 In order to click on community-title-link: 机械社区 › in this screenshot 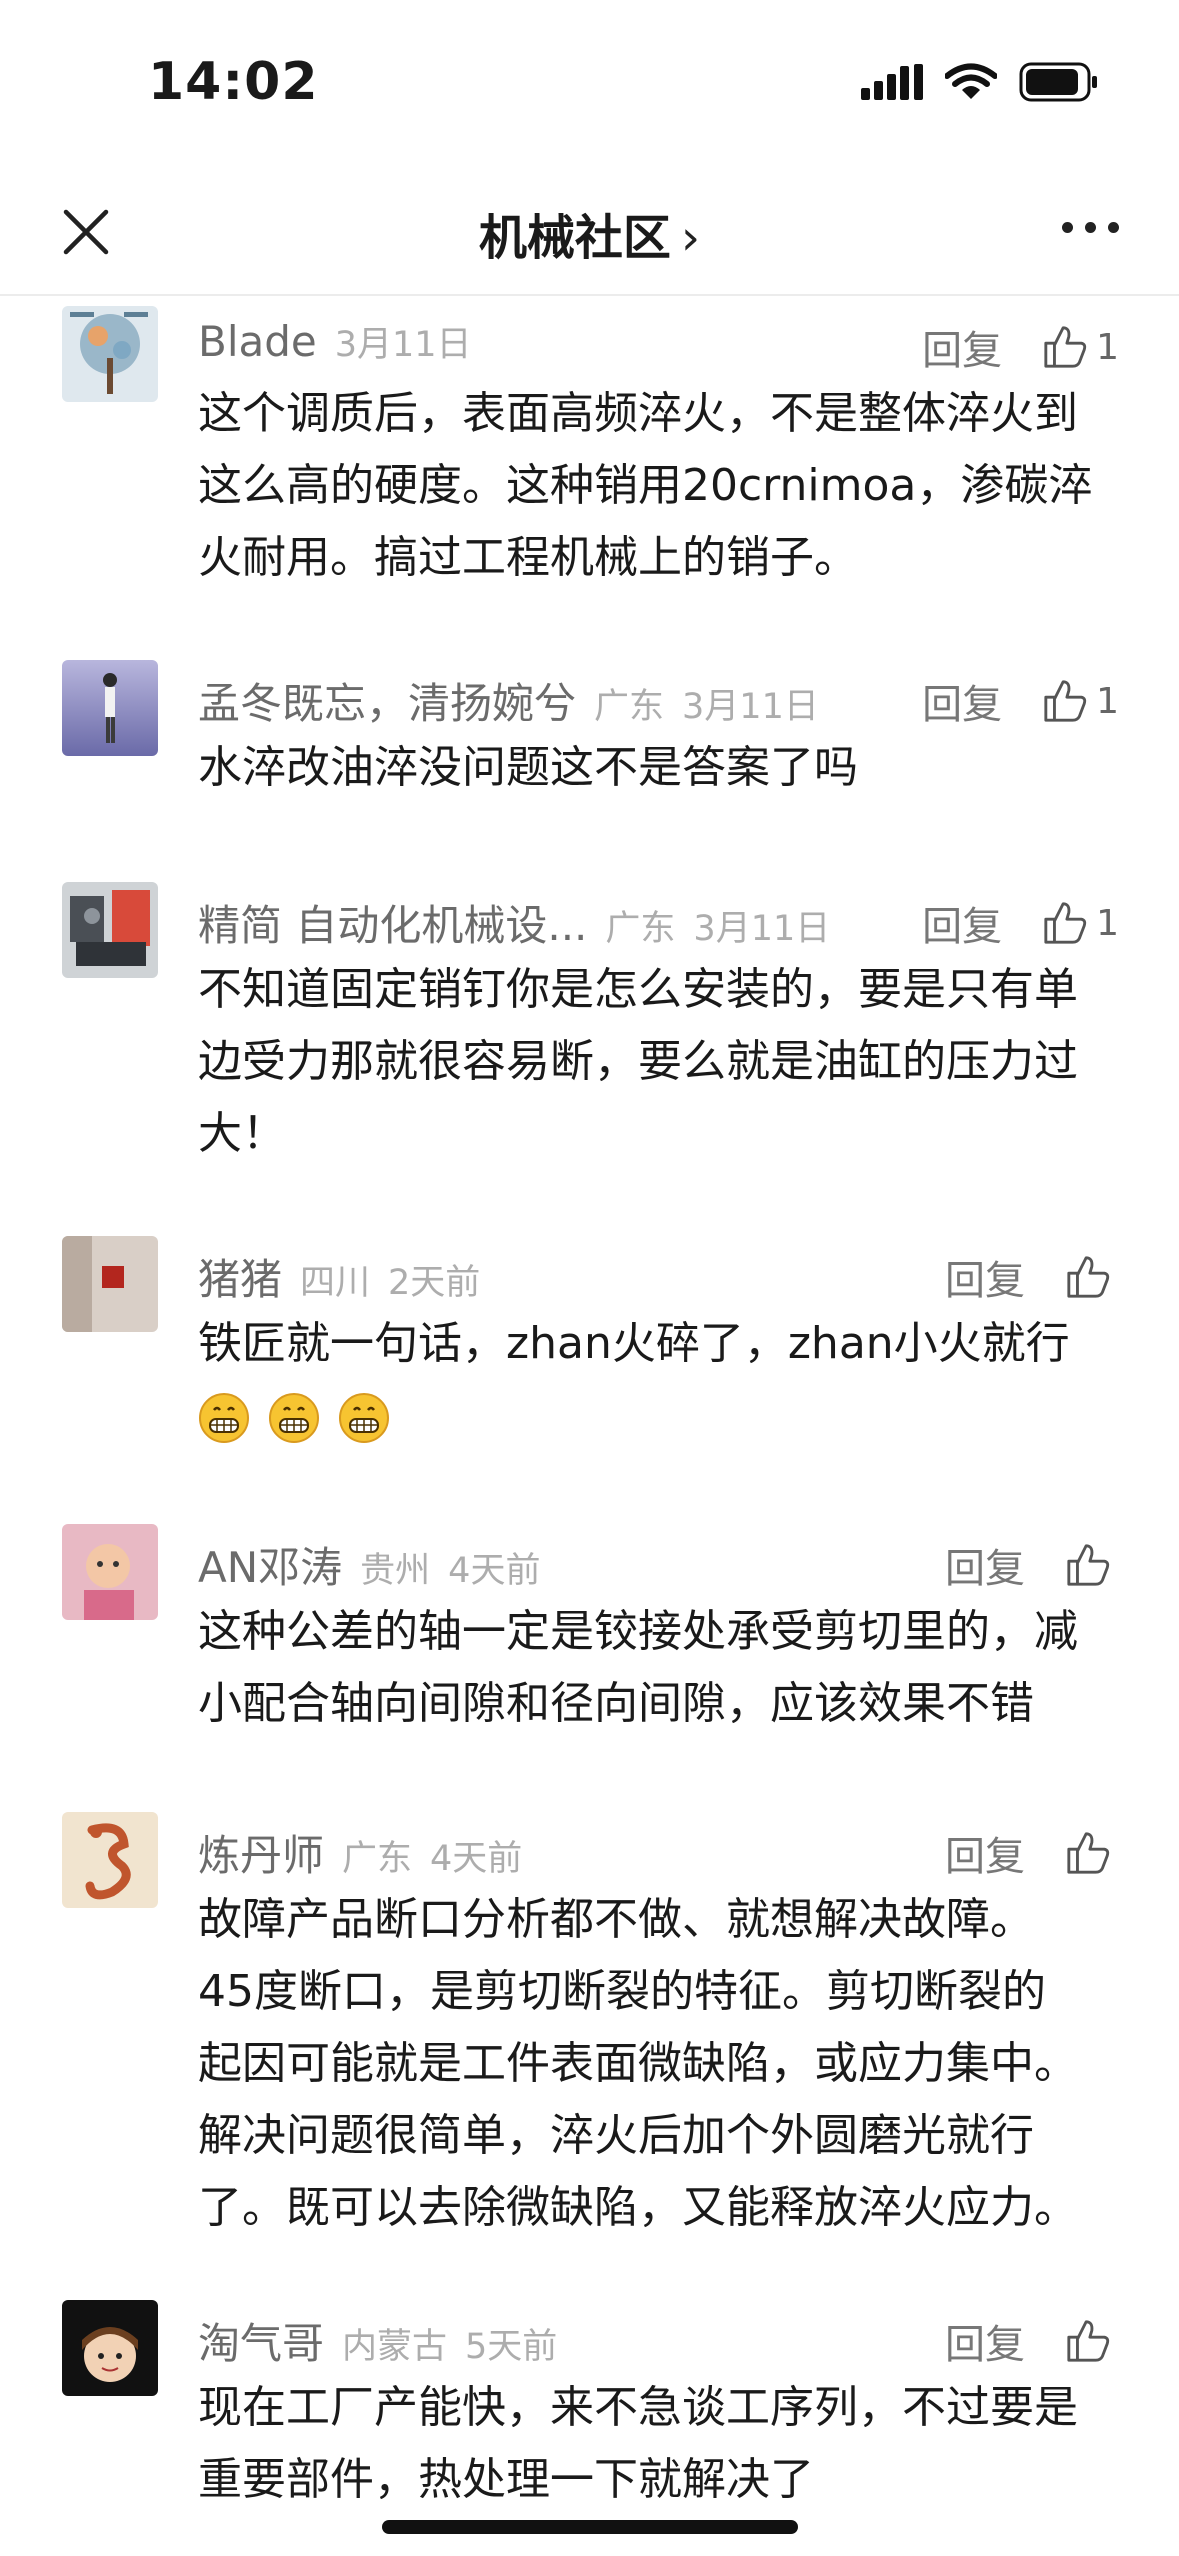, I will do `click(589, 233)`.